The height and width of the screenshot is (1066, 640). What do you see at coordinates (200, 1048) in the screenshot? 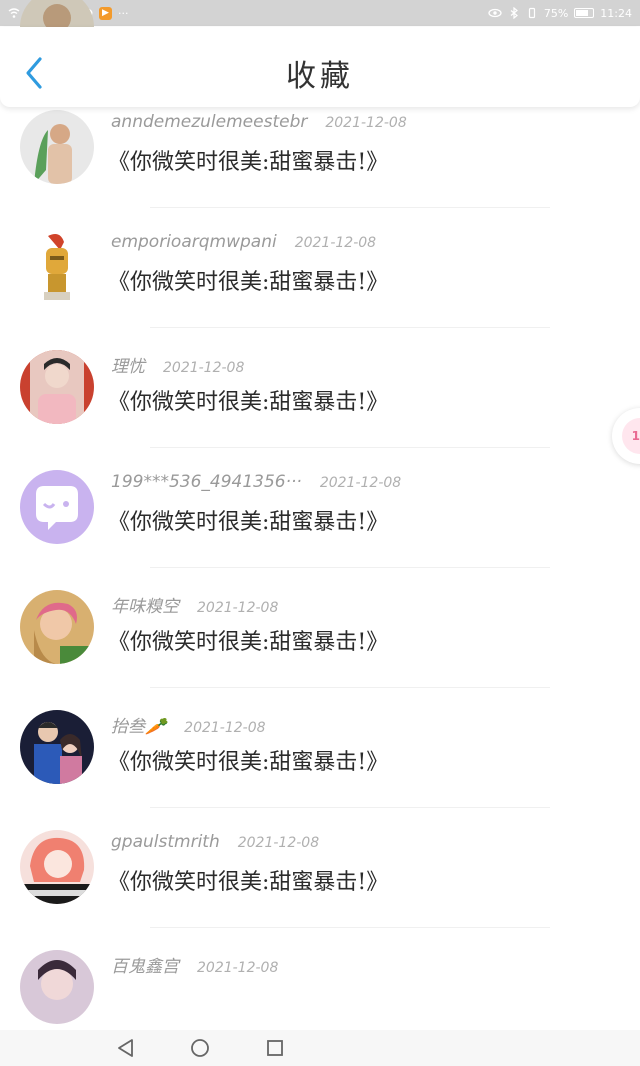
I see `home-circle-icon` at bounding box center [200, 1048].